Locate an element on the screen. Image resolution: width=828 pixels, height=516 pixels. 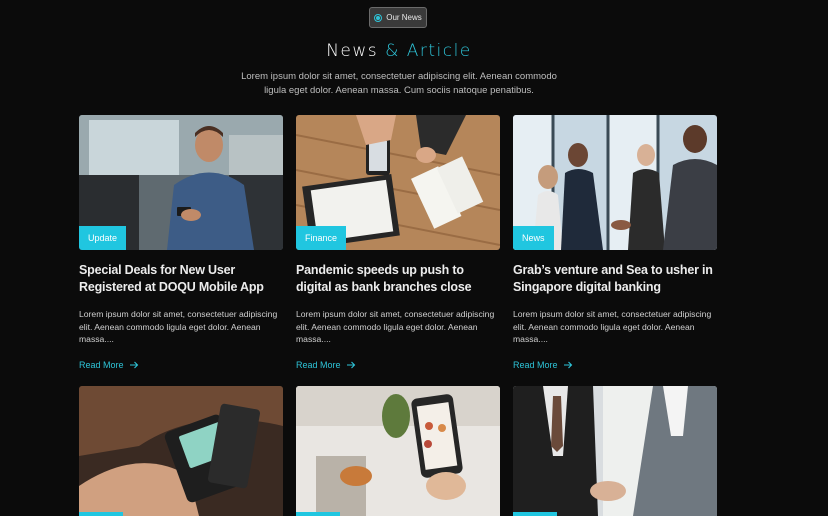
dot-circle-icon is located at coordinates (378, 17).